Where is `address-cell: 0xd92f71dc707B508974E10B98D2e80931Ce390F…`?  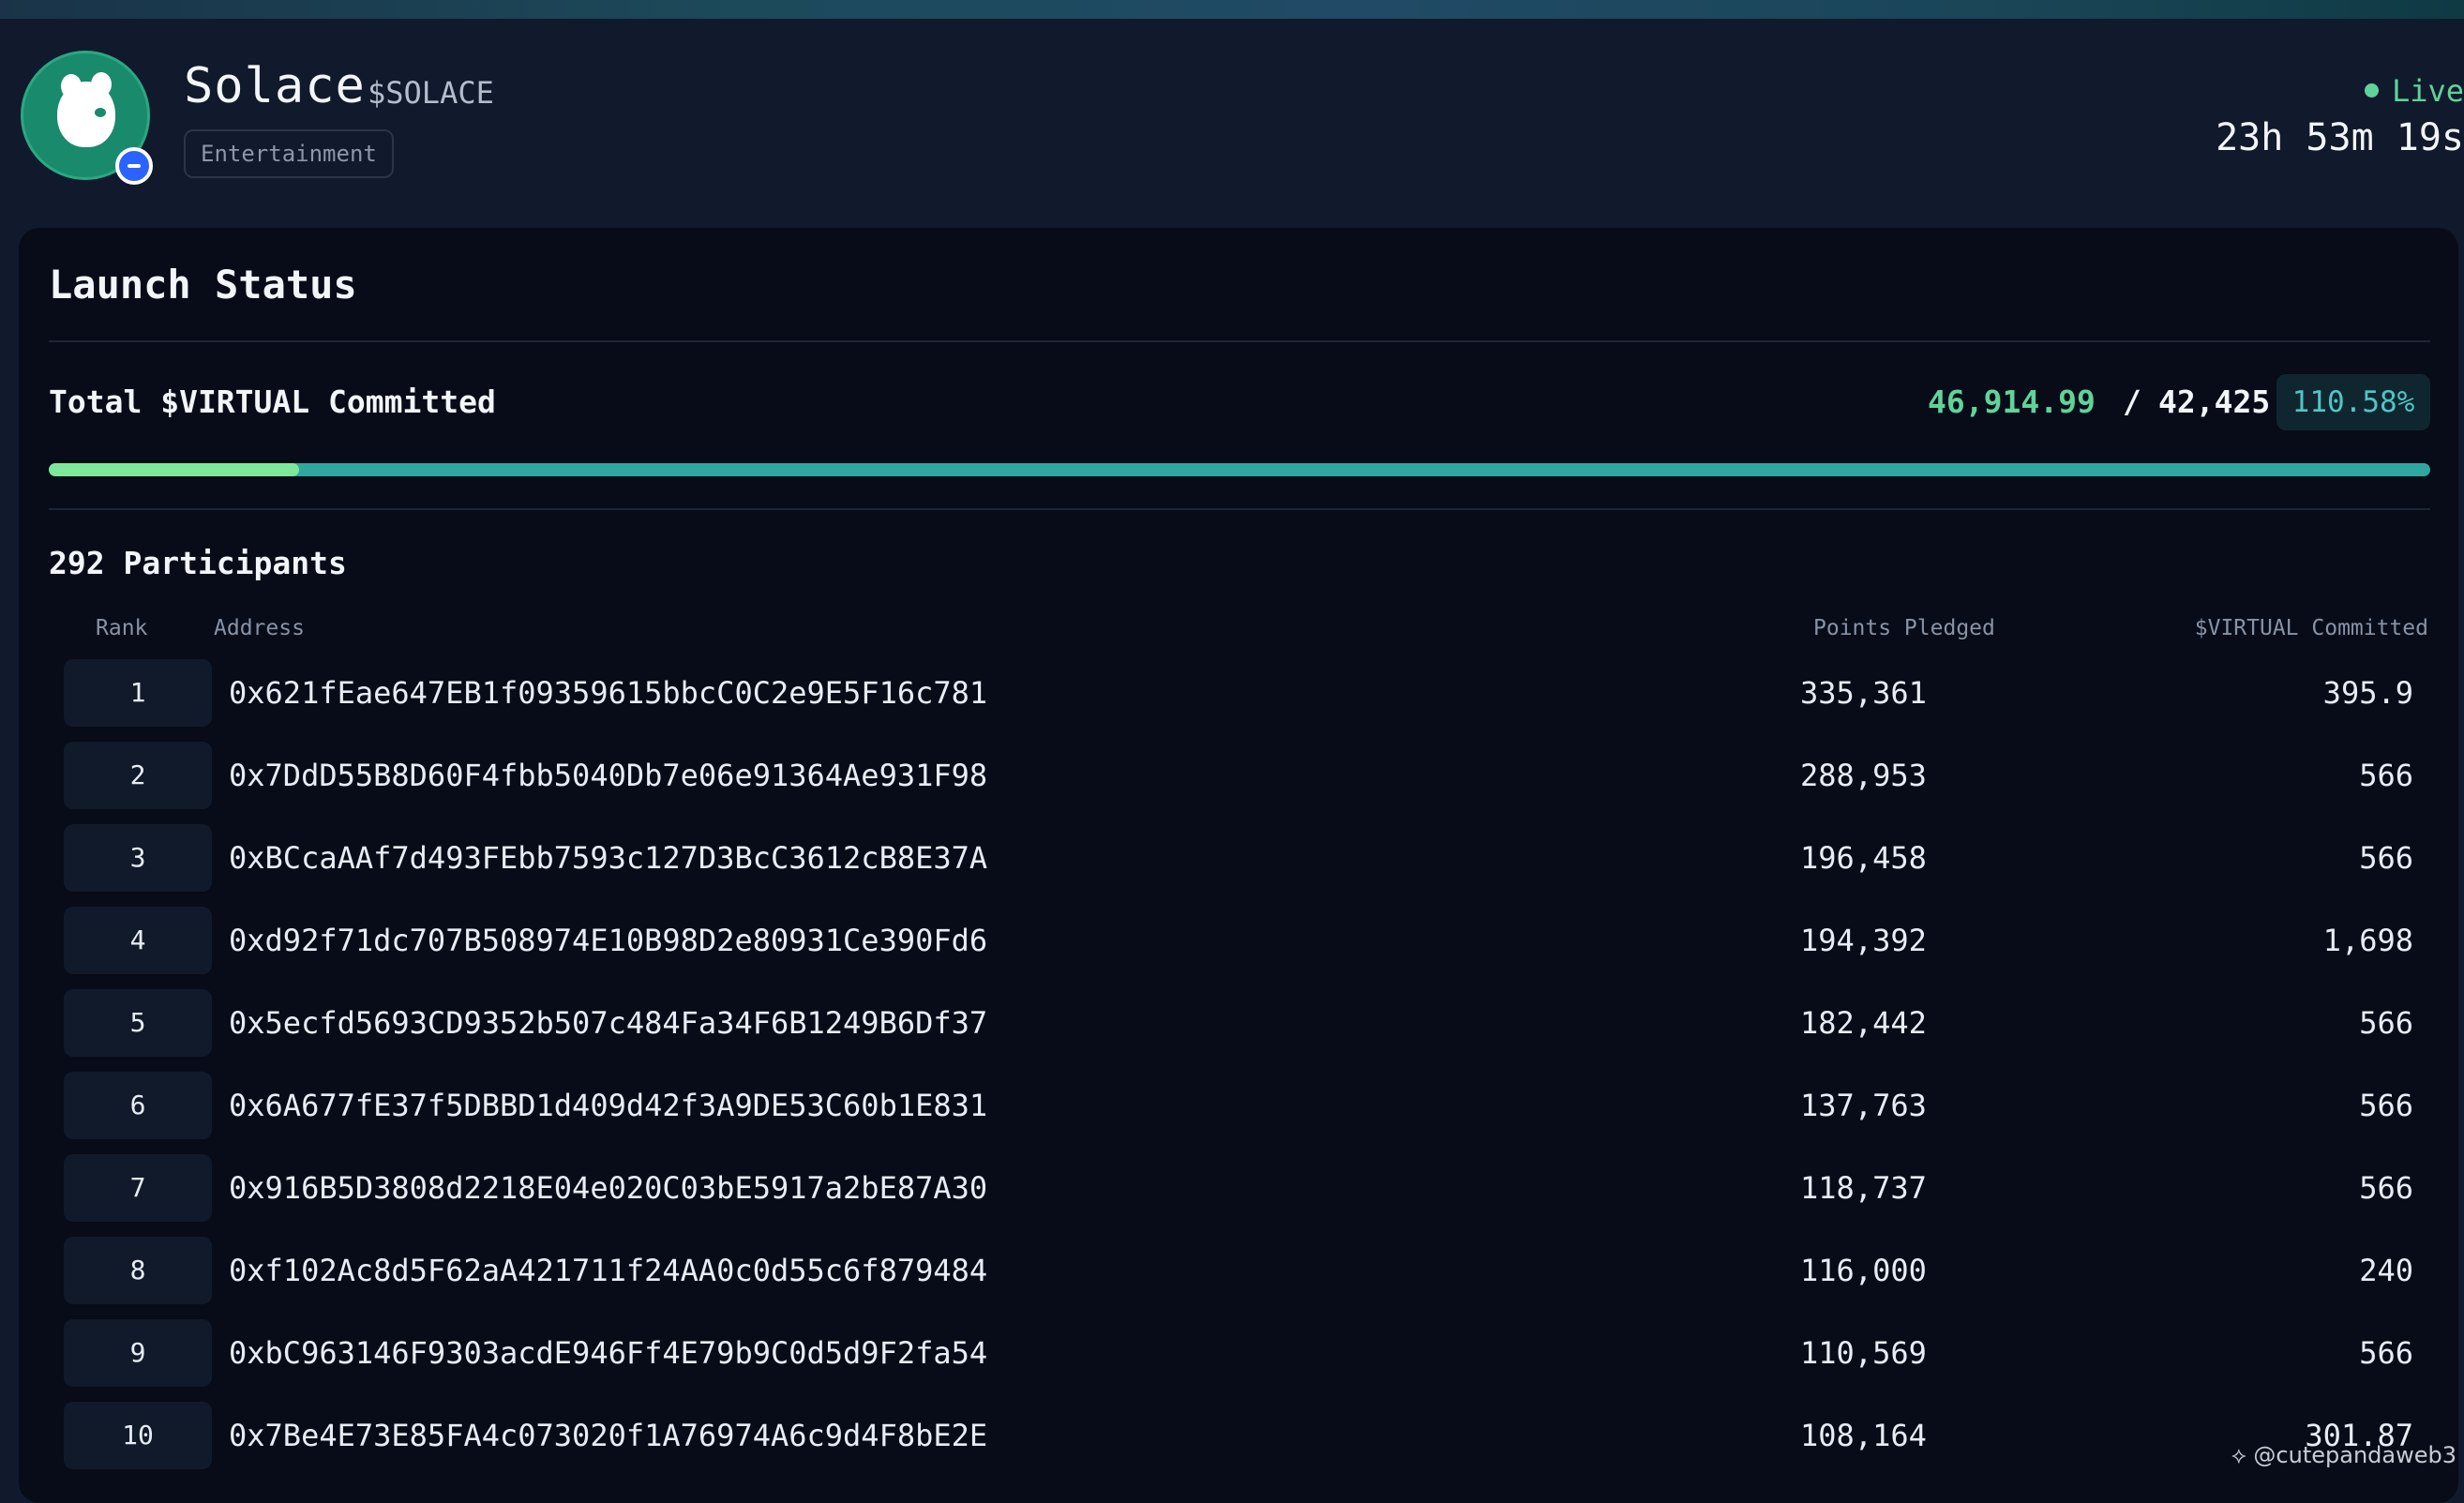 address-cell: 0xd92f71dc707B508974E10B98D2e80931Ce390F… is located at coordinates (608, 940).